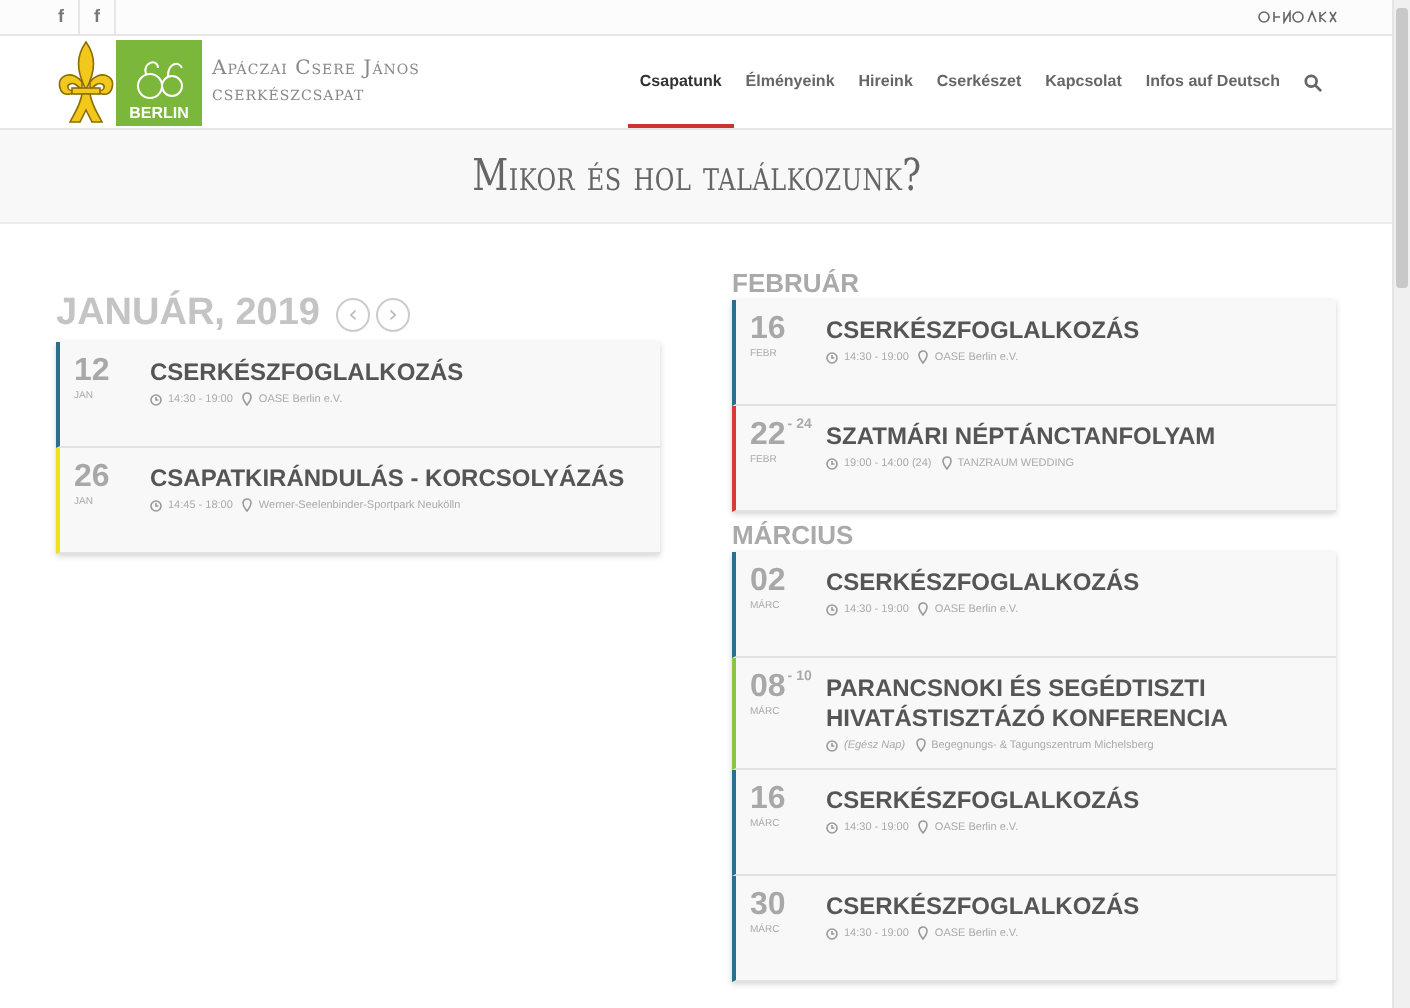 The width and height of the screenshot is (1410, 1008). I want to click on event-day: 02, so click(768, 582).